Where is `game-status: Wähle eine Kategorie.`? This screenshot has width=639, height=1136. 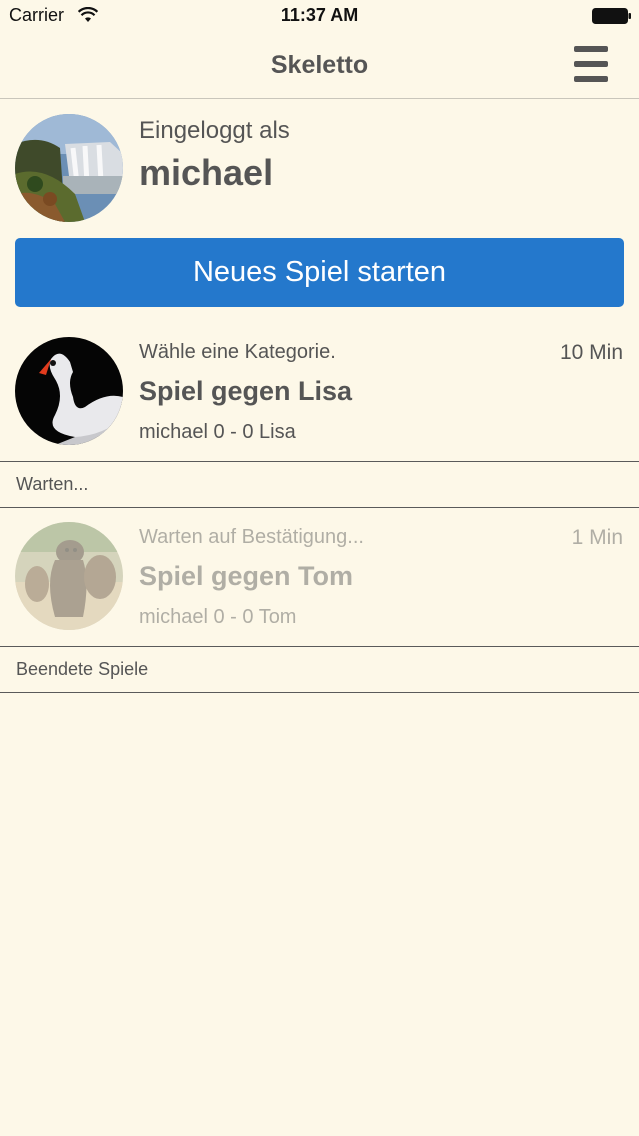
game-status: Wähle eine Kategorie. is located at coordinates (237, 352).